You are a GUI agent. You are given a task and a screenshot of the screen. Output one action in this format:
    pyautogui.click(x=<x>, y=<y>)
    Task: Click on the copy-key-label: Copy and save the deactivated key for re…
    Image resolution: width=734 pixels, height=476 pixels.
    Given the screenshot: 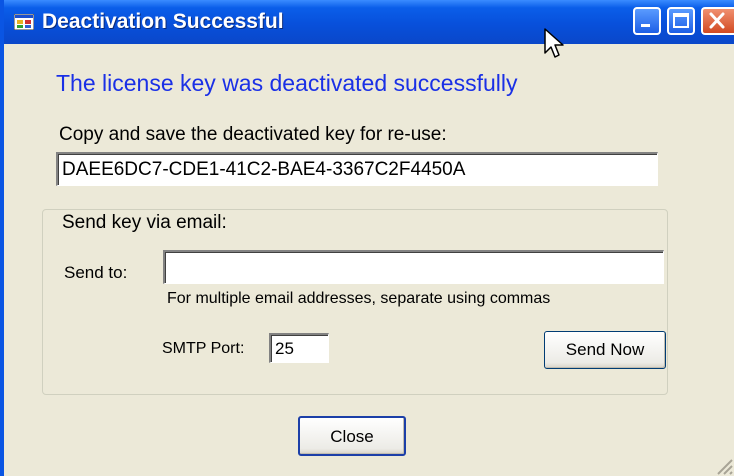 What is the action you would take?
    pyautogui.click(x=253, y=134)
    